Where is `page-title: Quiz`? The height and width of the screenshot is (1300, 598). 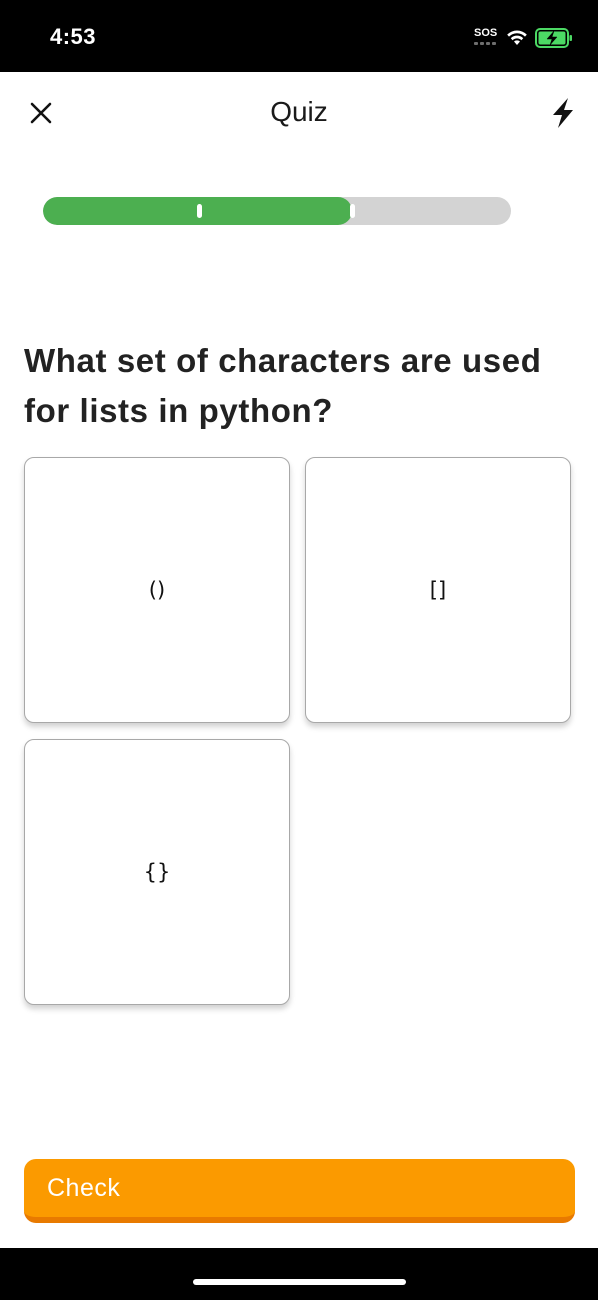 page-title: Quiz is located at coordinates (299, 111).